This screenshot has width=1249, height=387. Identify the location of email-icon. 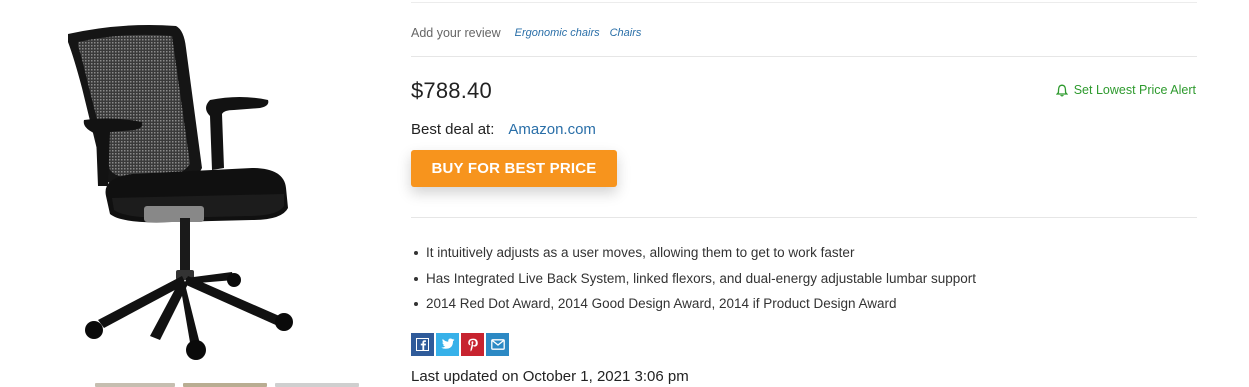
(497, 344).